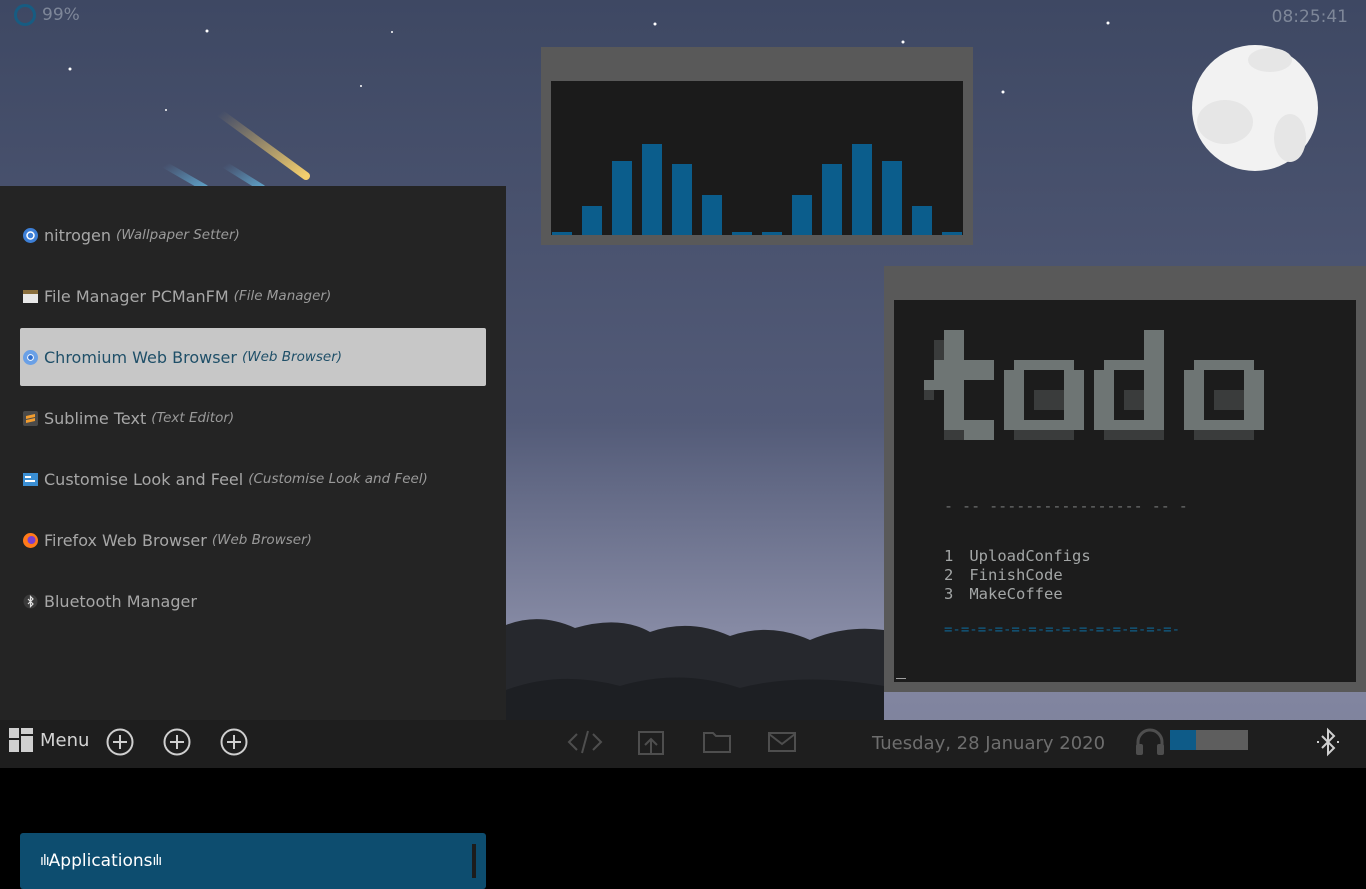  What do you see at coordinates (157, 861) in the screenshot?
I see `audio-wave-right-icon: ılı` at bounding box center [157, 861].